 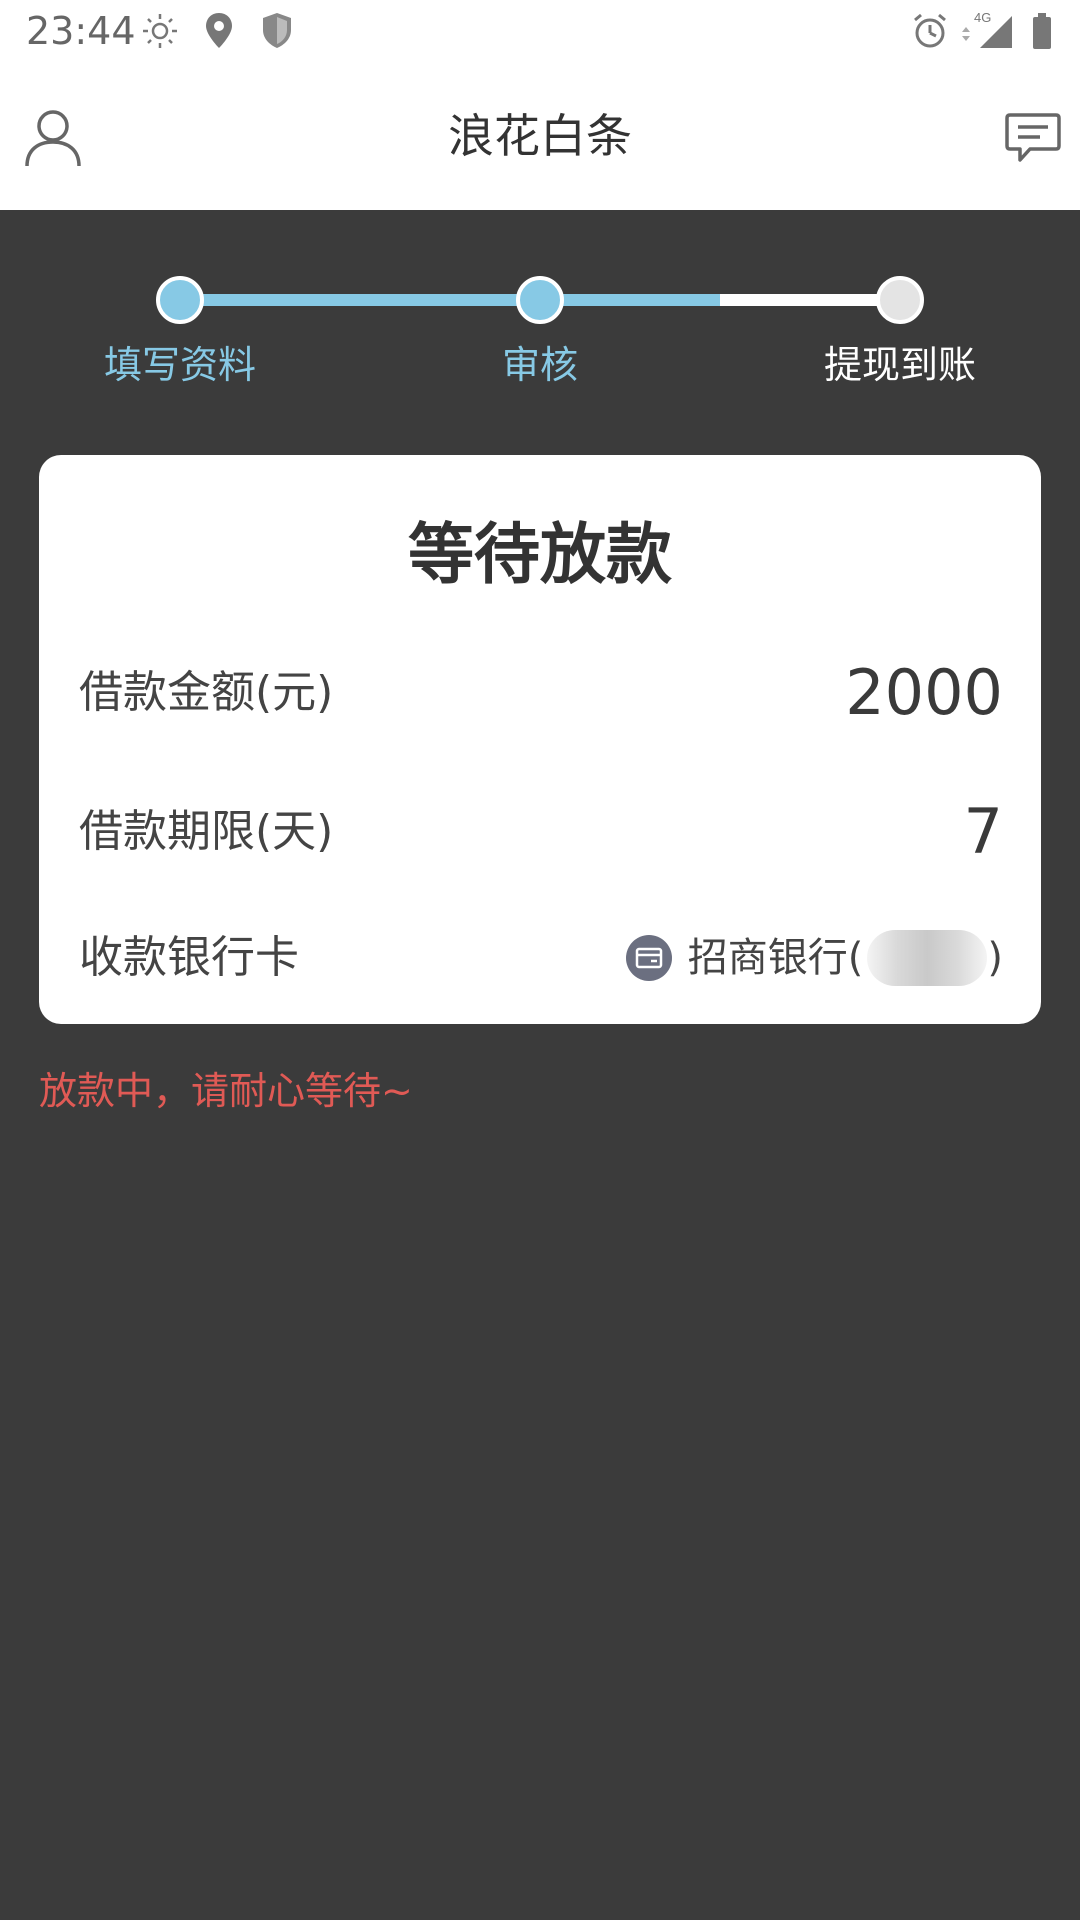 What do you see at coordinates (983, 831) in the screenshot?
I see `loan-term-value: 7` at bounding box center [983, 831].